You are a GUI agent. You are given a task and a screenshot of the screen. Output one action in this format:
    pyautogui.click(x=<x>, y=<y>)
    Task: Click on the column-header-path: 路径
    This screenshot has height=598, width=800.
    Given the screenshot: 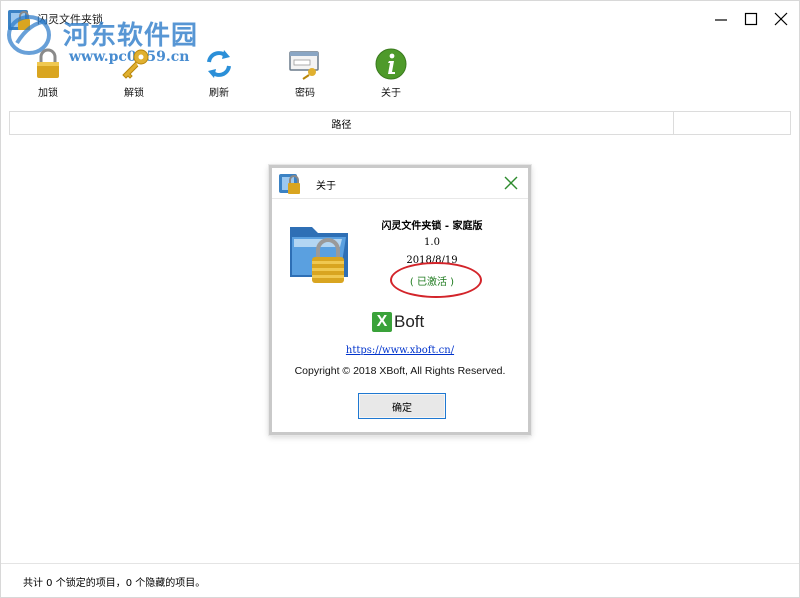 What is the action you would take?
    pyautogui.click(x=342, y=123)
    